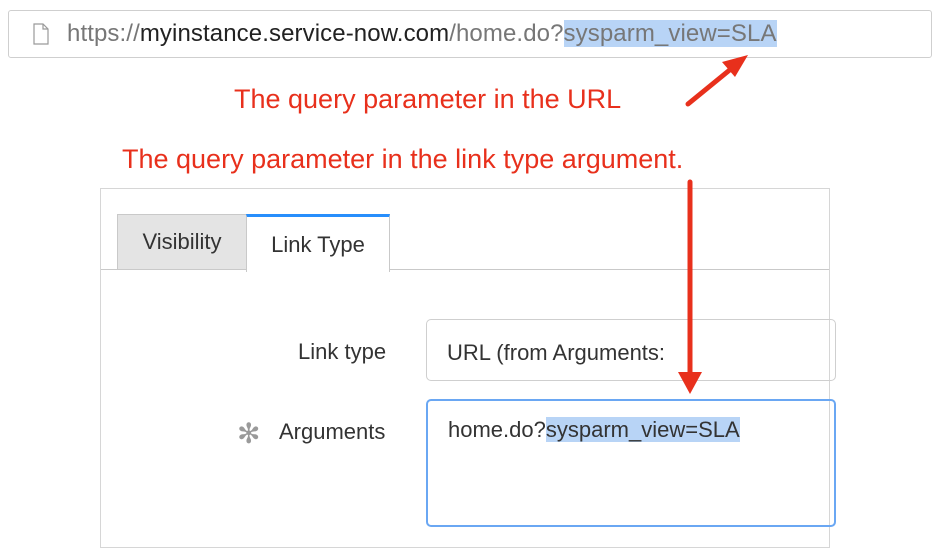  I want to click on tab-visibility: Visibility, so click(182, 242).